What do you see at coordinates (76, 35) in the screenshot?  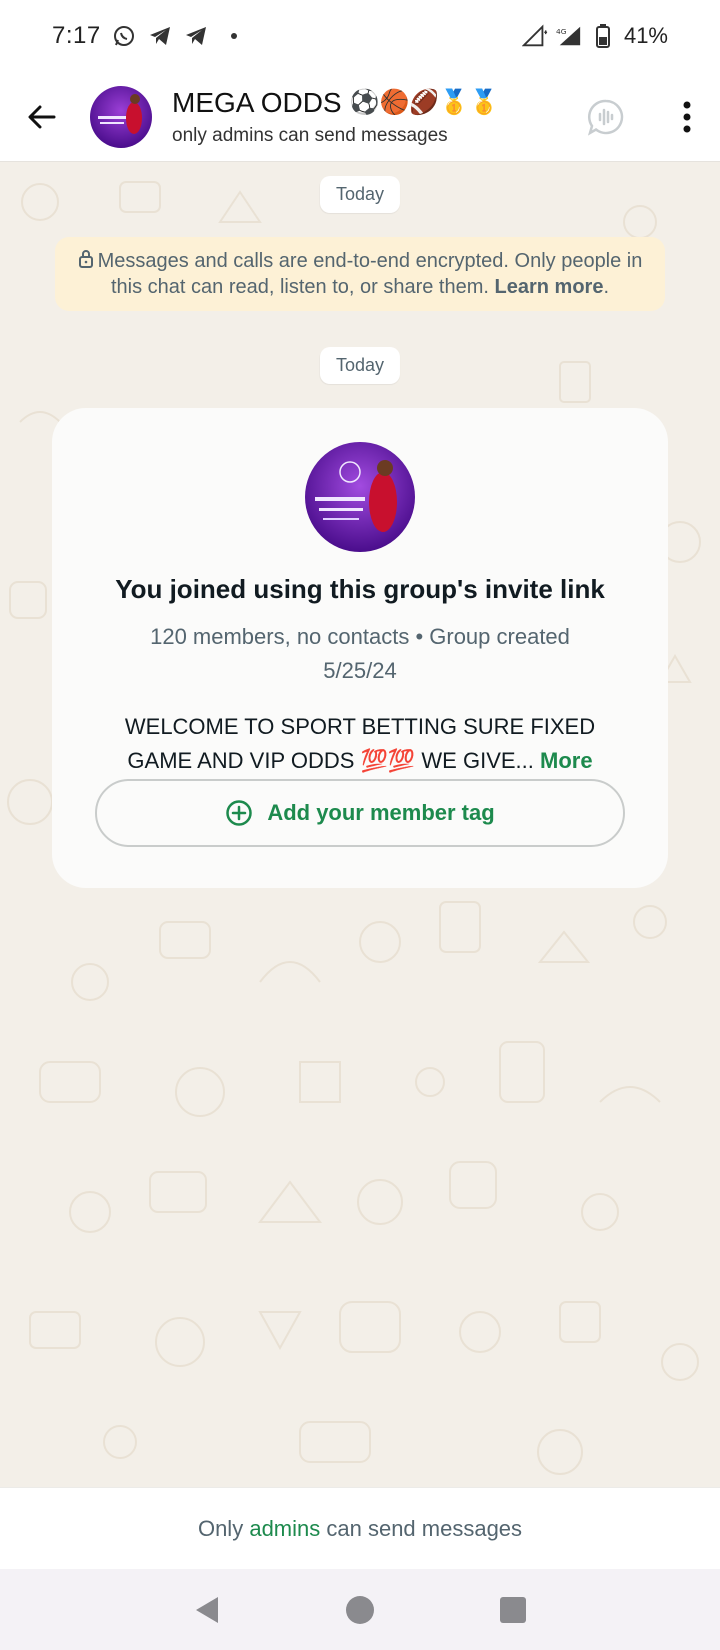 I see `status-time: 7:17` at bounding box center [76, 35].